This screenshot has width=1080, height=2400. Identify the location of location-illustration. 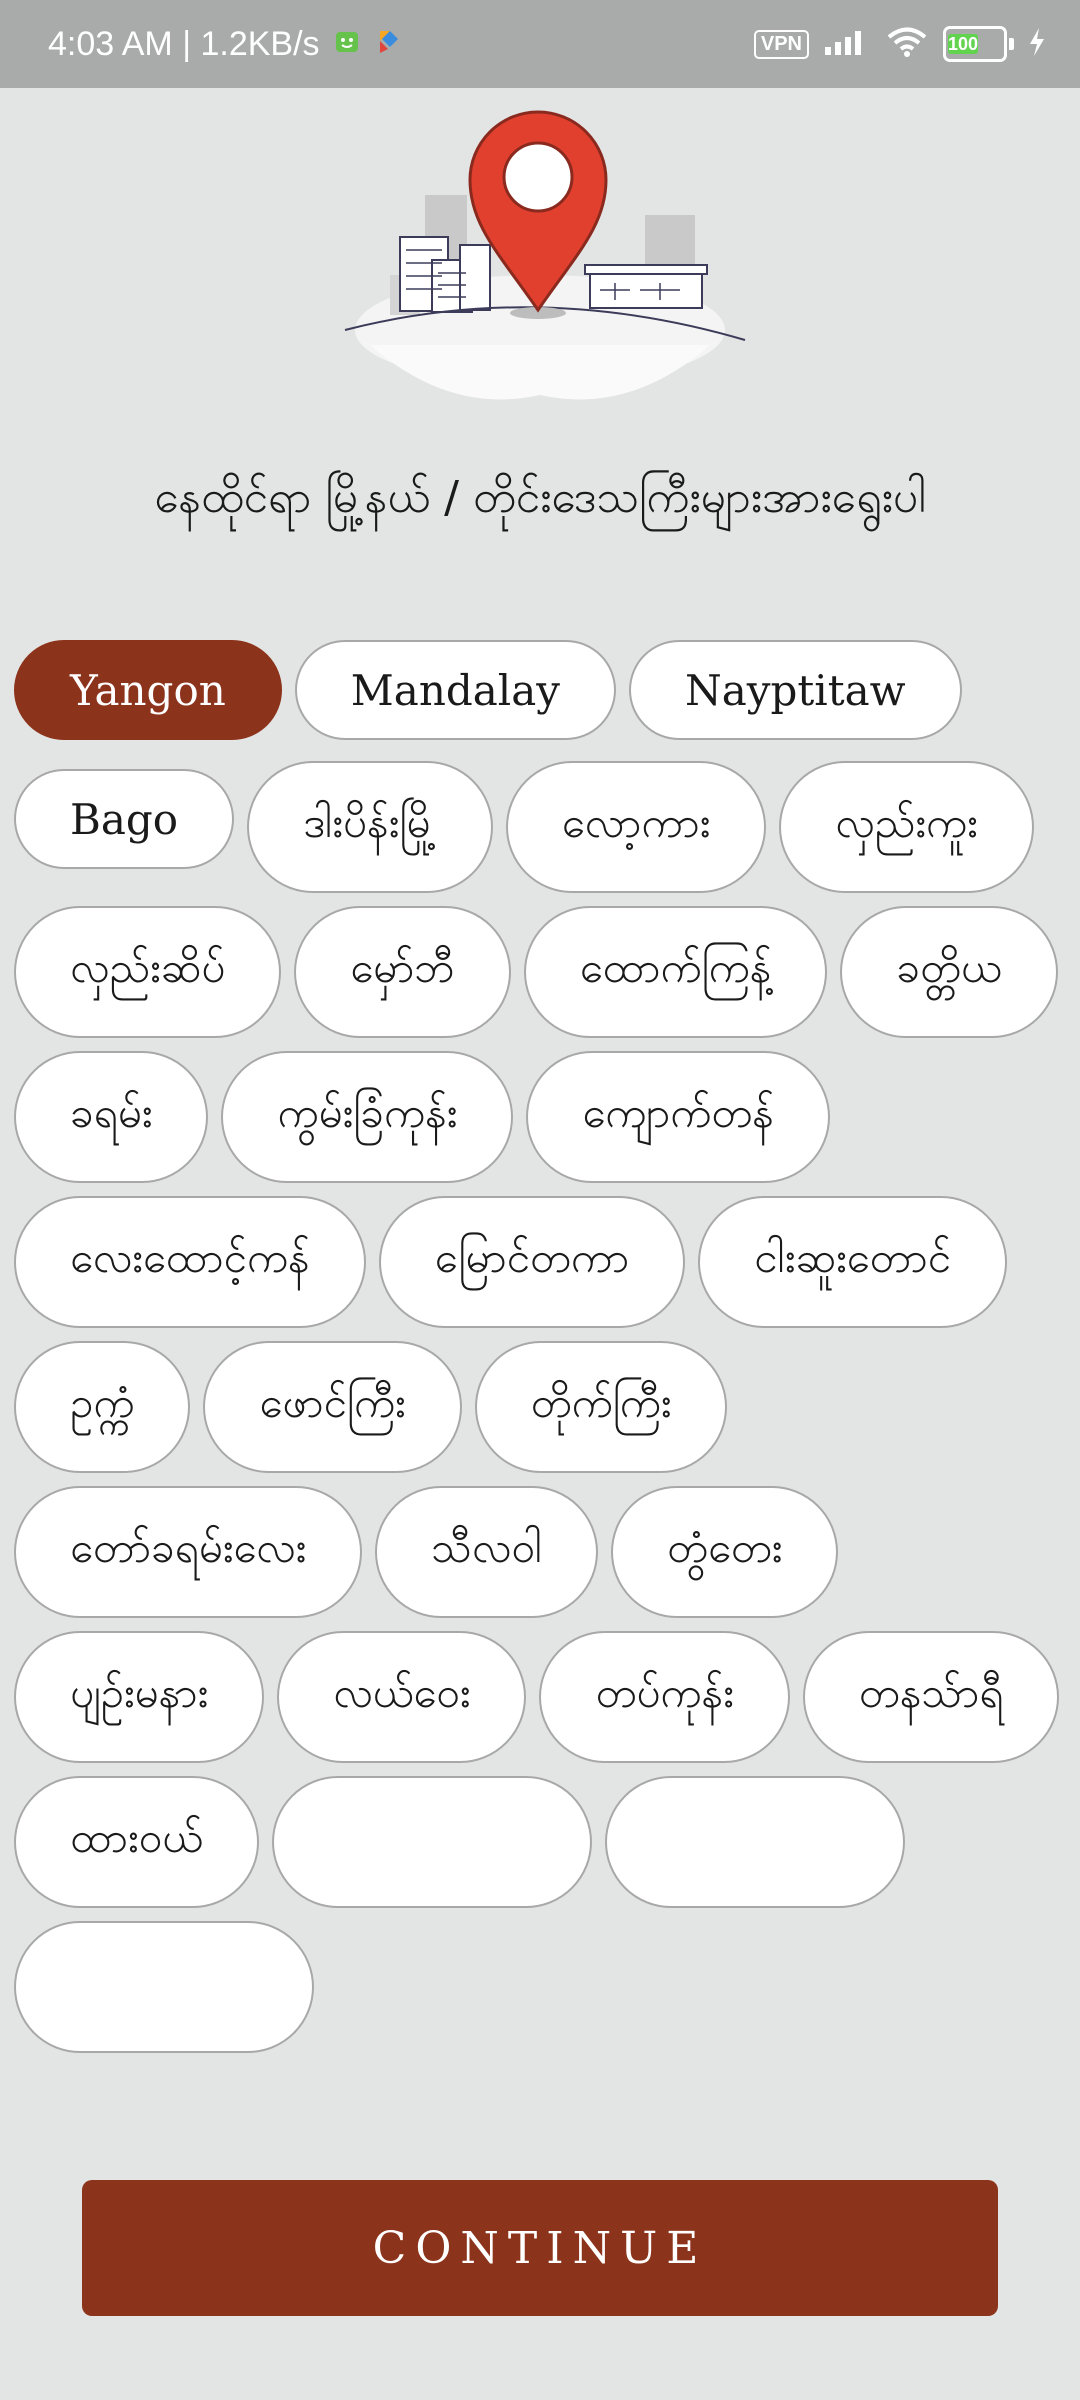
(540, 255).